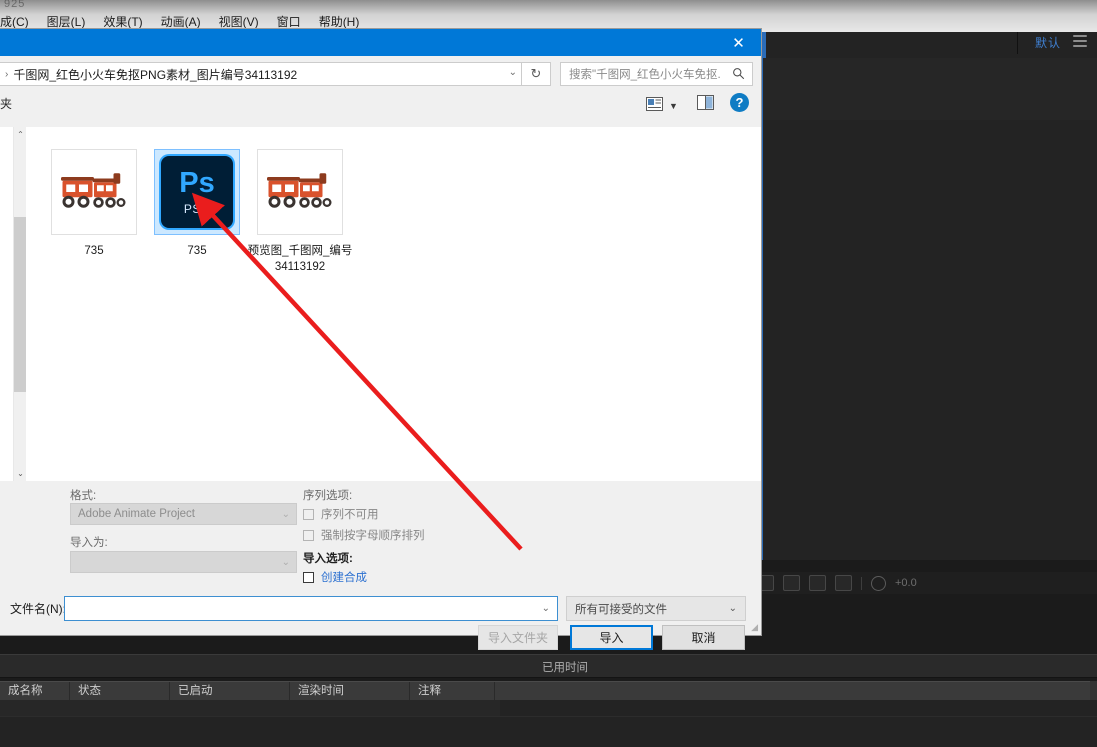 This screenshot has height=747, width=1097. Describe the element at coordinates (703, 637) in the screenshot. I see `cancel-button: 取消` at that location.